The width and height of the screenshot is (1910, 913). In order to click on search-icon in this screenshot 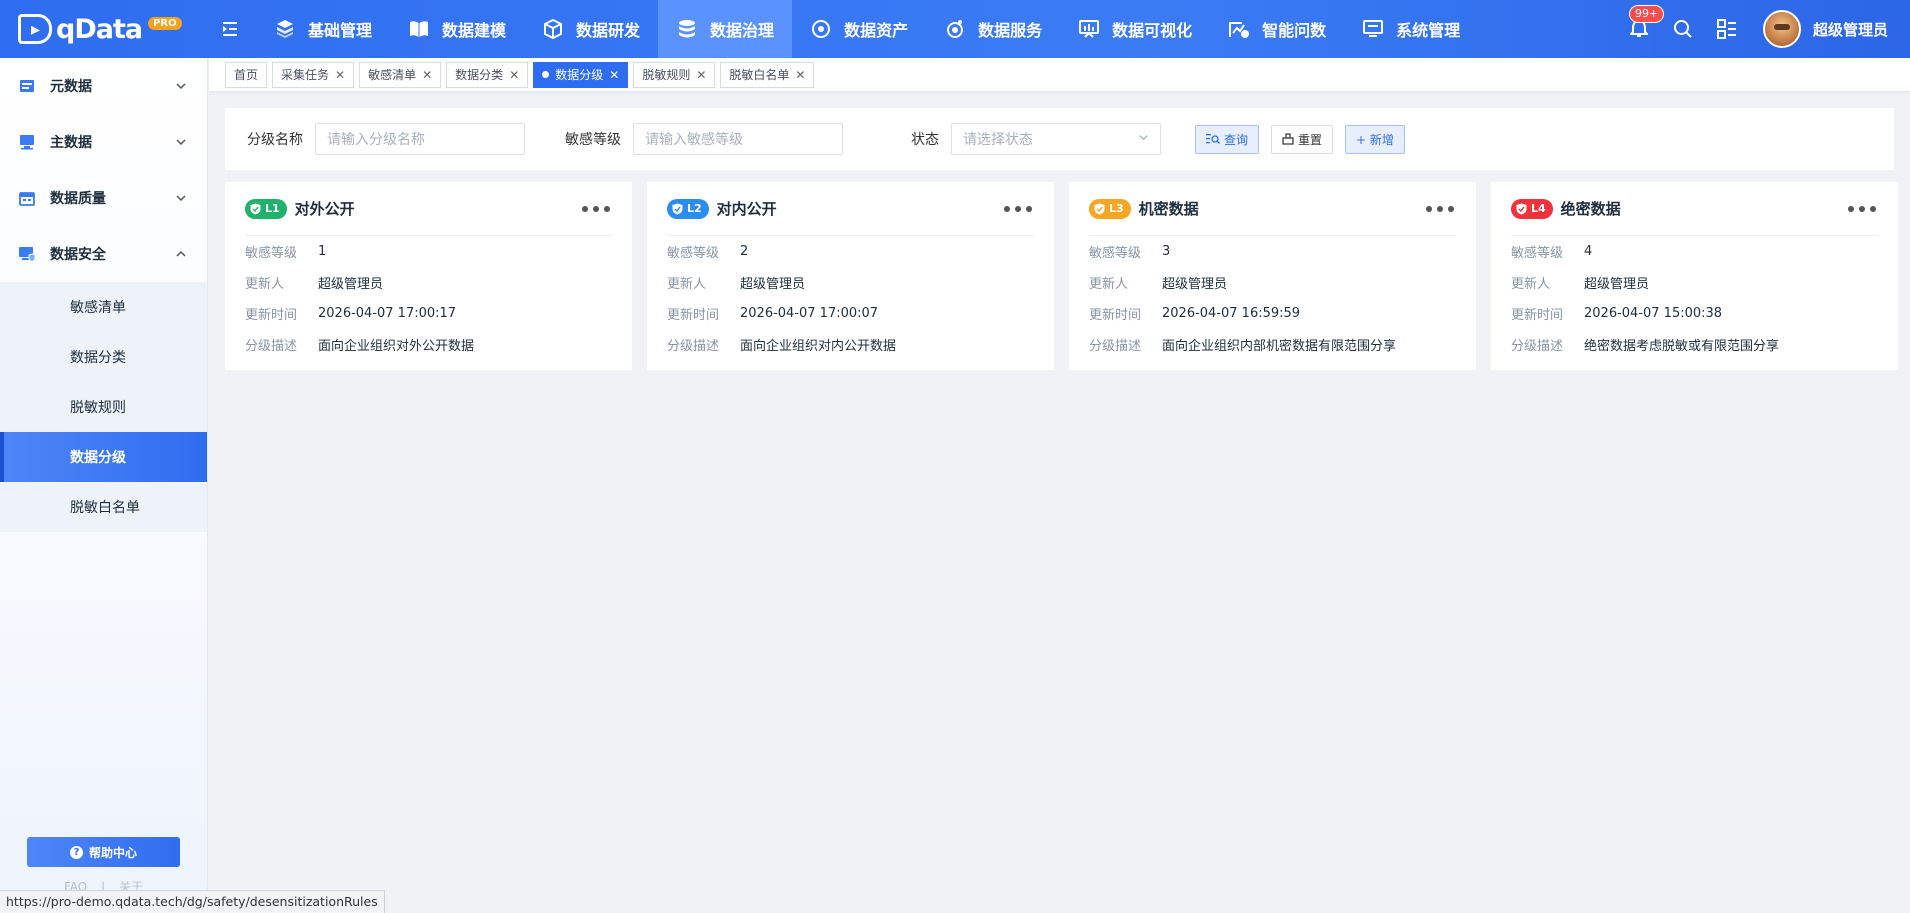, I will do `click(1683, 29)`.